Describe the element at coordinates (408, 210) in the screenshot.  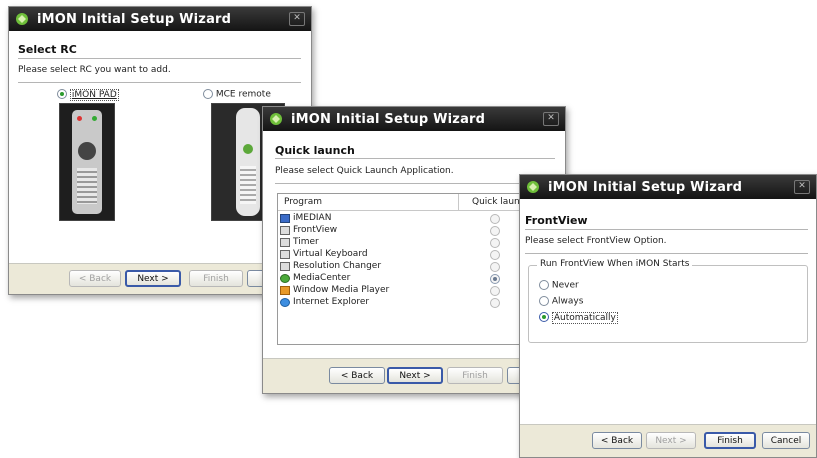
I see `header-divider` at that location.